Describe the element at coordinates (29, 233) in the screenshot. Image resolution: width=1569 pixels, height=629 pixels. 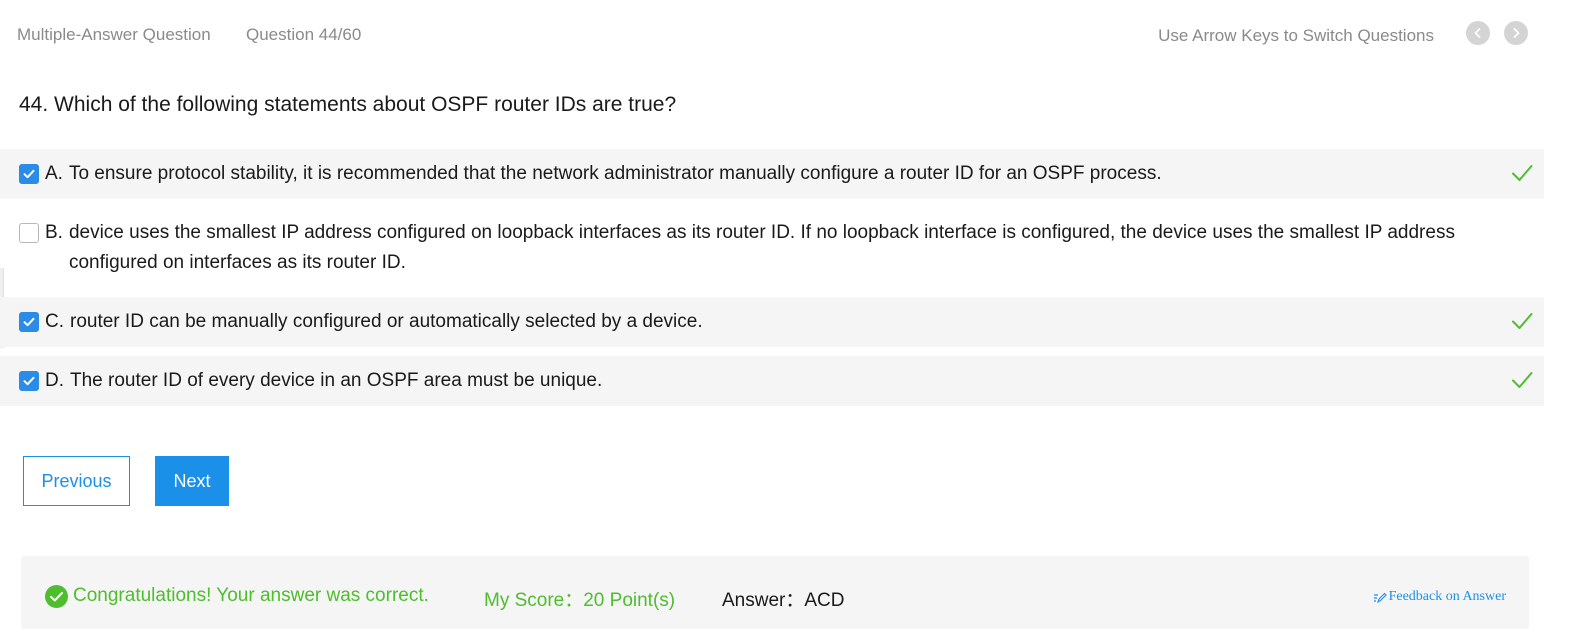
I see `checkbox-b` at that location.